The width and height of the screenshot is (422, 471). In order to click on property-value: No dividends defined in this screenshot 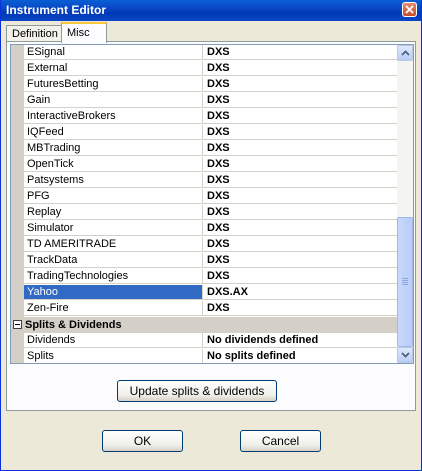, I will do `click(300, 340)`.